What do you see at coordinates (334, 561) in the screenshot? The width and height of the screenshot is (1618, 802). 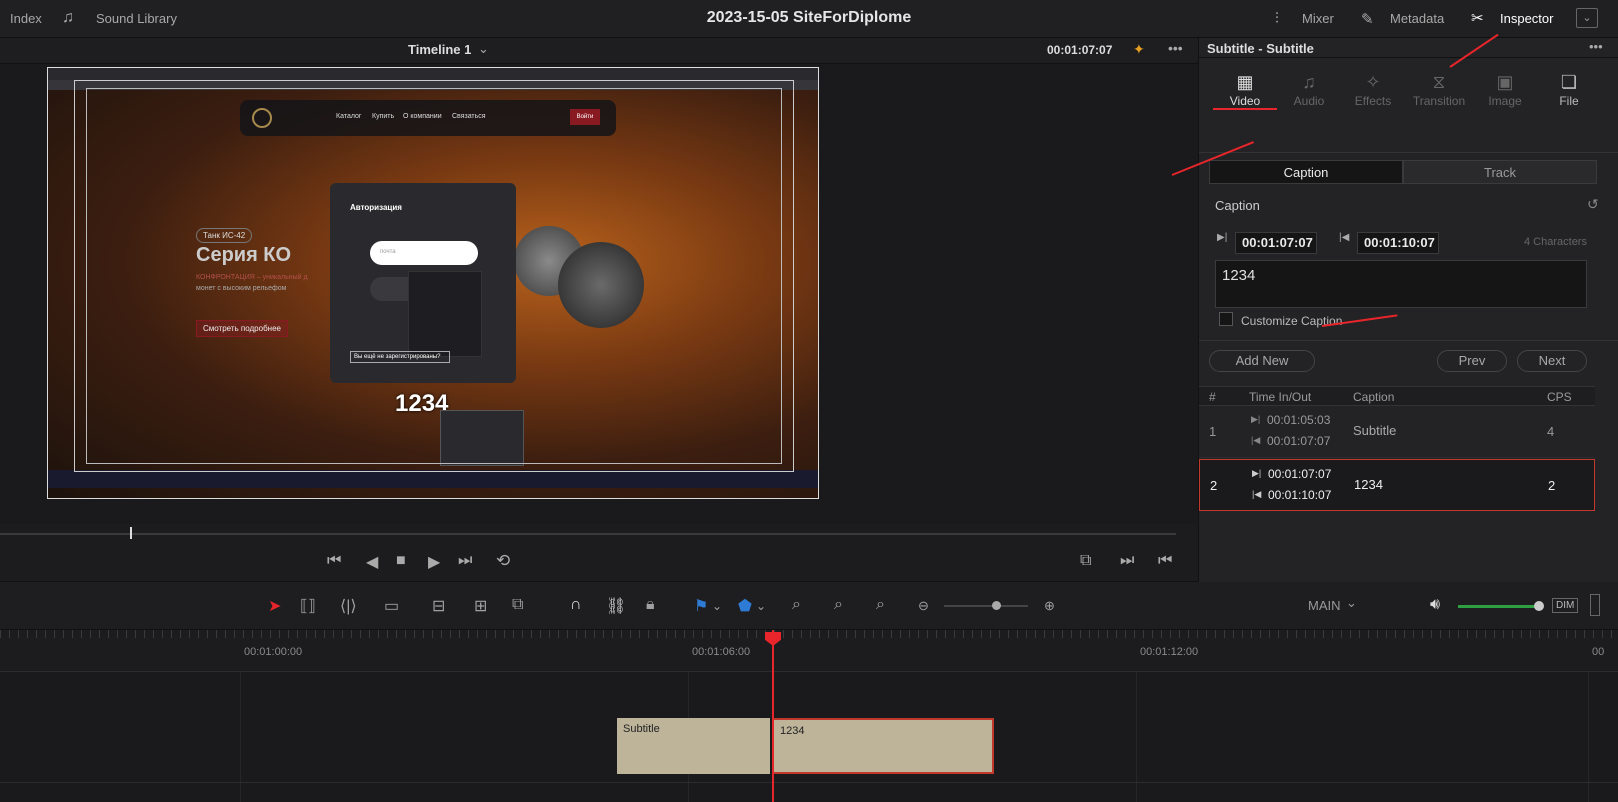 I see `skip-start-icon: ⏮` at bounding box center [334, 561].